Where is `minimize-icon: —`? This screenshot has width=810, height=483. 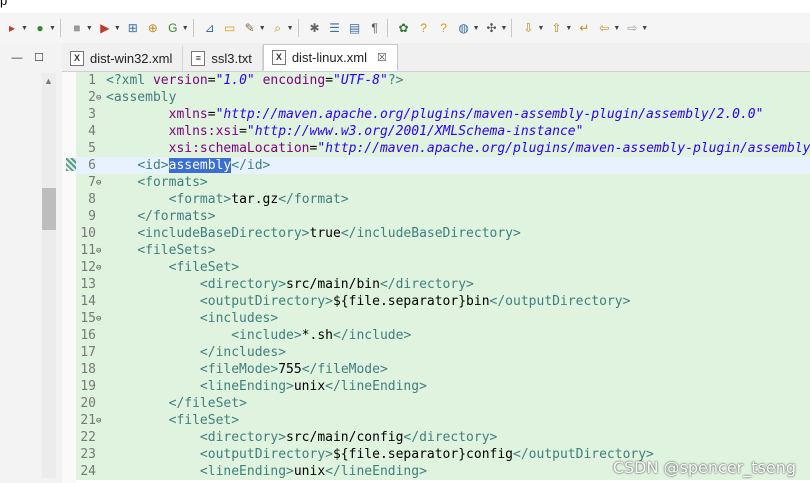
minimize-icon: — is located at coordinates (17, 58).